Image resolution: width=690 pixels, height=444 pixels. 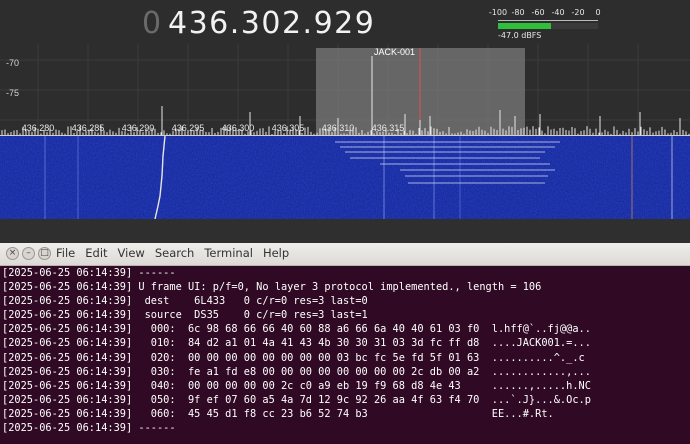 I want to click on spectrum-x-tick: 436.295, so click(x=188, y=128).